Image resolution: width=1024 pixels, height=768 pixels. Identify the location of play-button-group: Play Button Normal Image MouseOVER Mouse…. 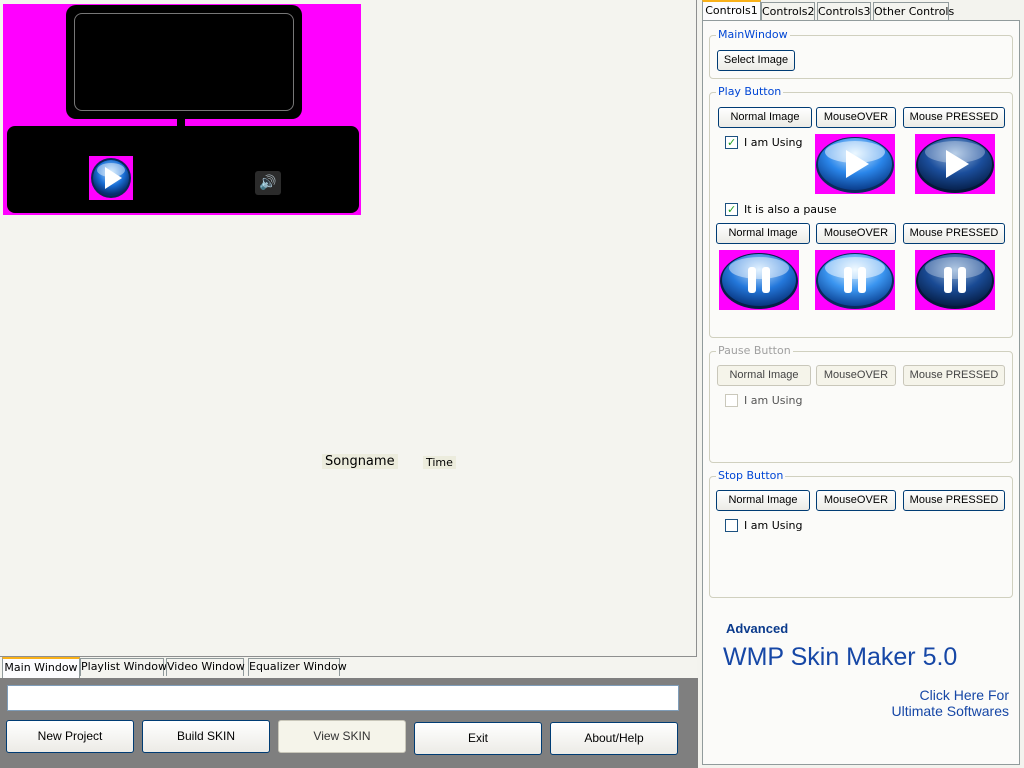
(861, 211).